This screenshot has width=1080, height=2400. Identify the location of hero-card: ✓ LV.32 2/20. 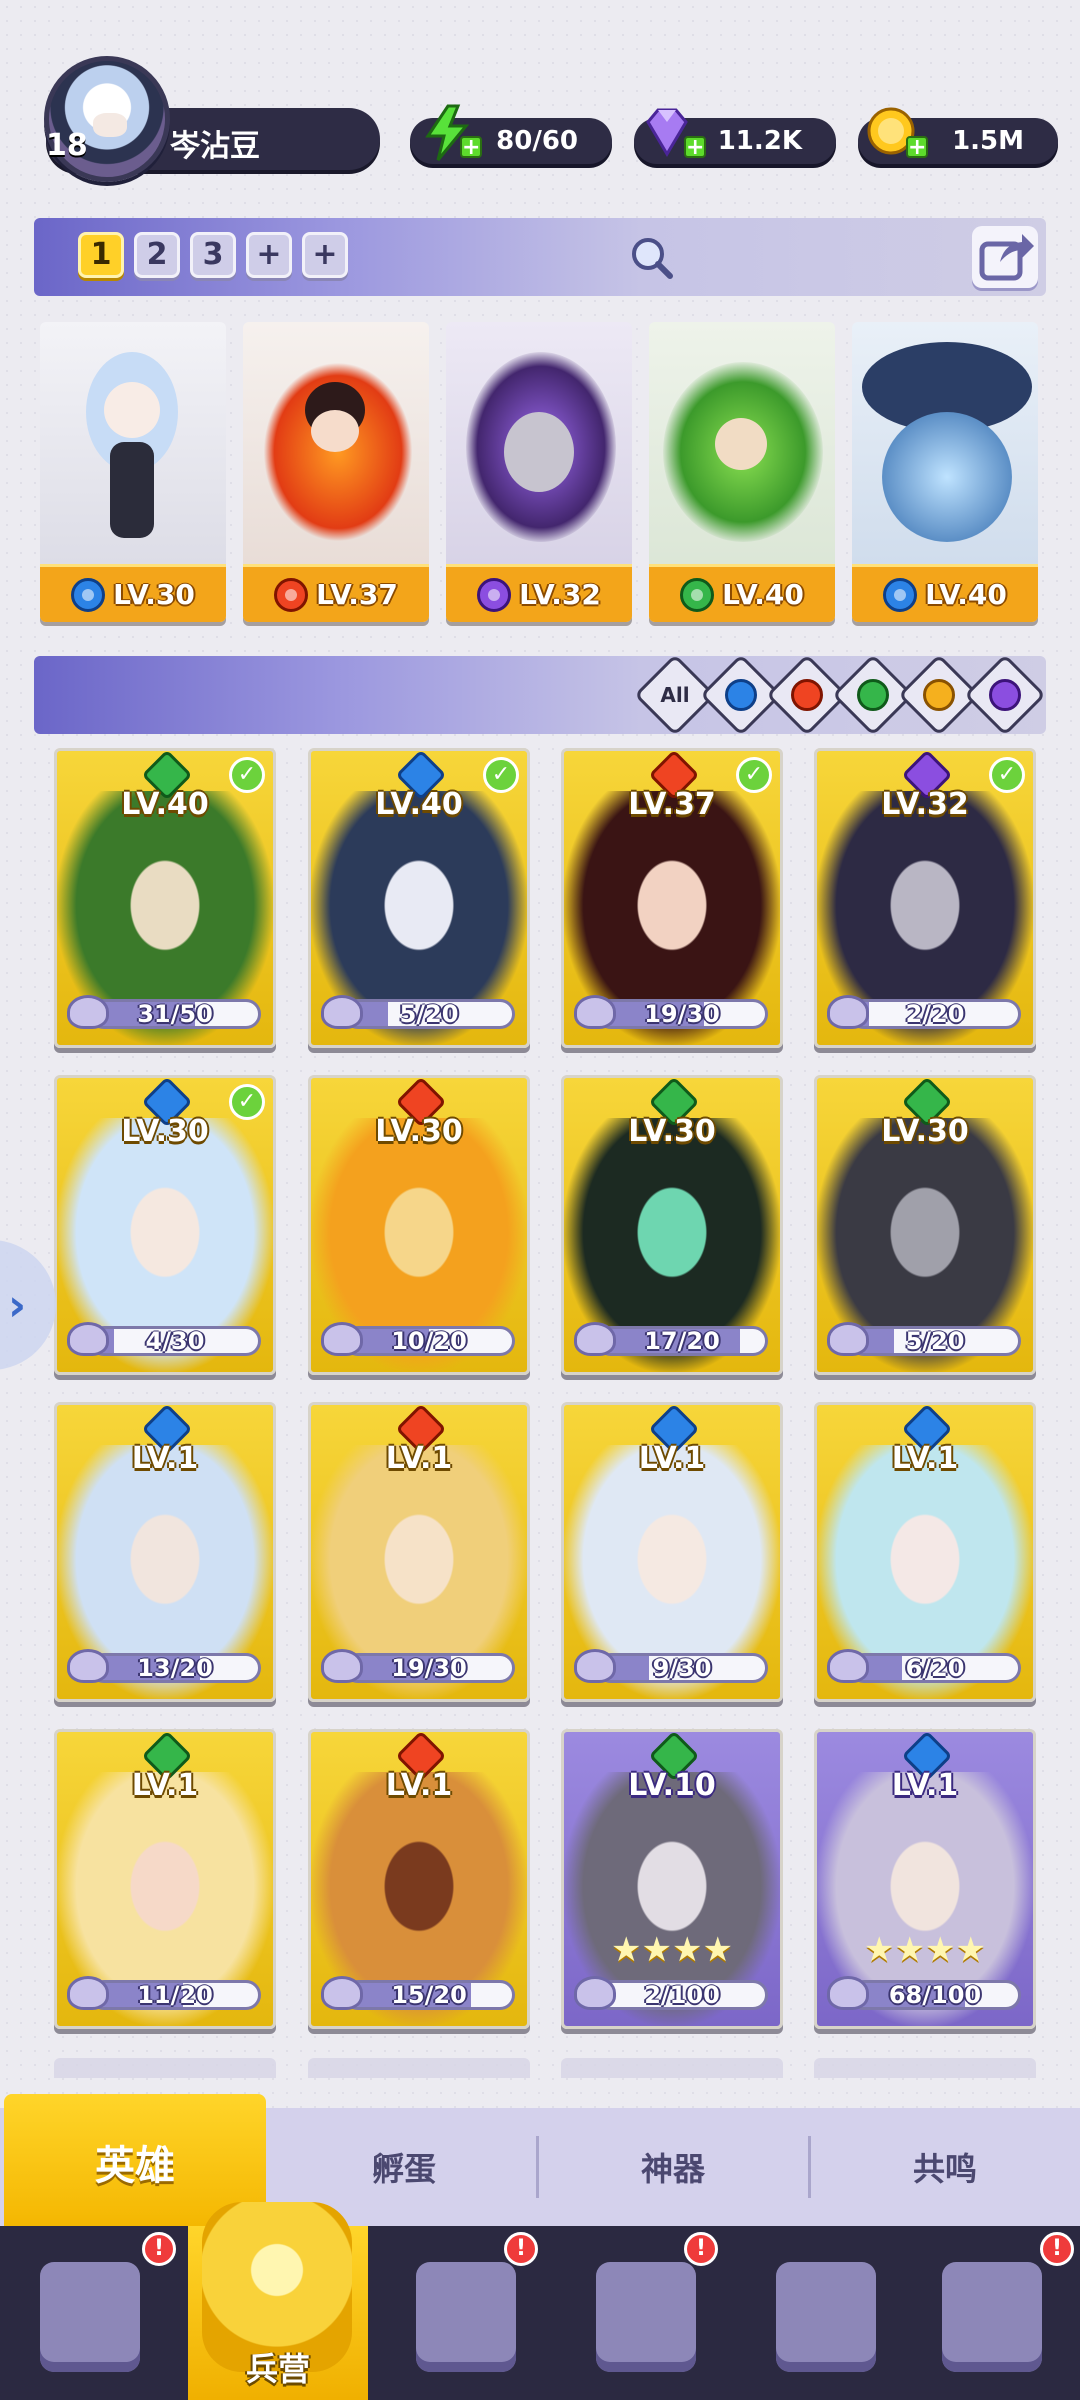
(925, 898).